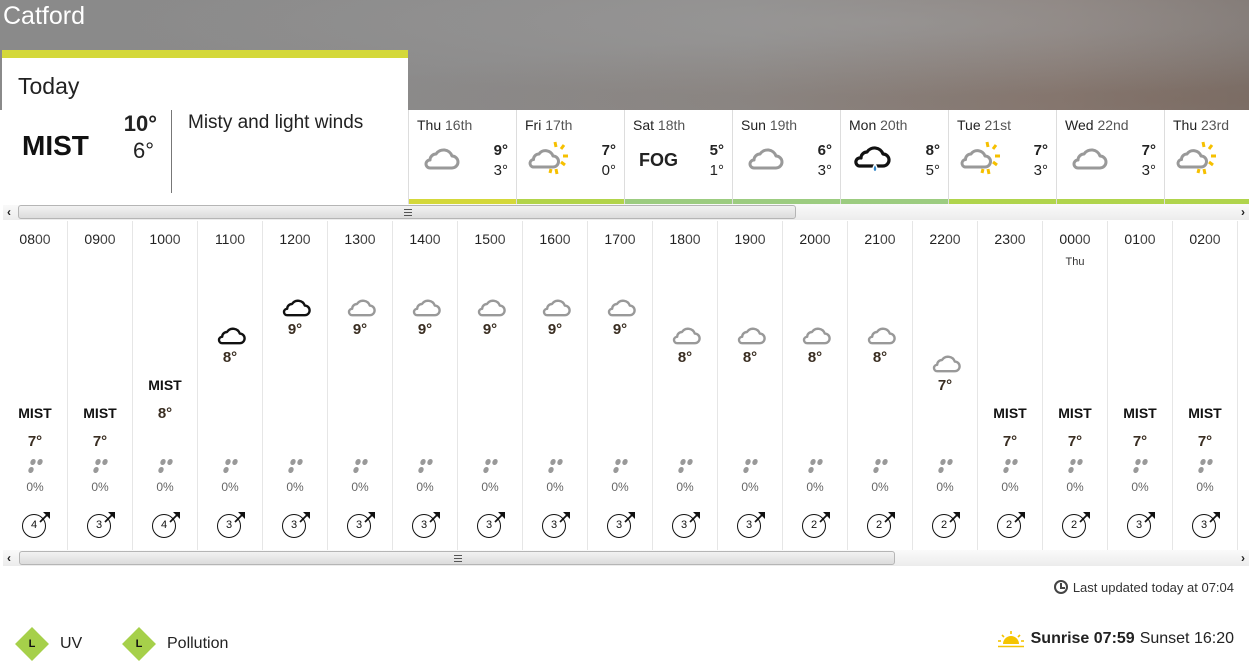  Describe the element at coordinates (295, 385) in the screenshot. I see `hour-forecast: 1200 9° 0% 3` at that location.